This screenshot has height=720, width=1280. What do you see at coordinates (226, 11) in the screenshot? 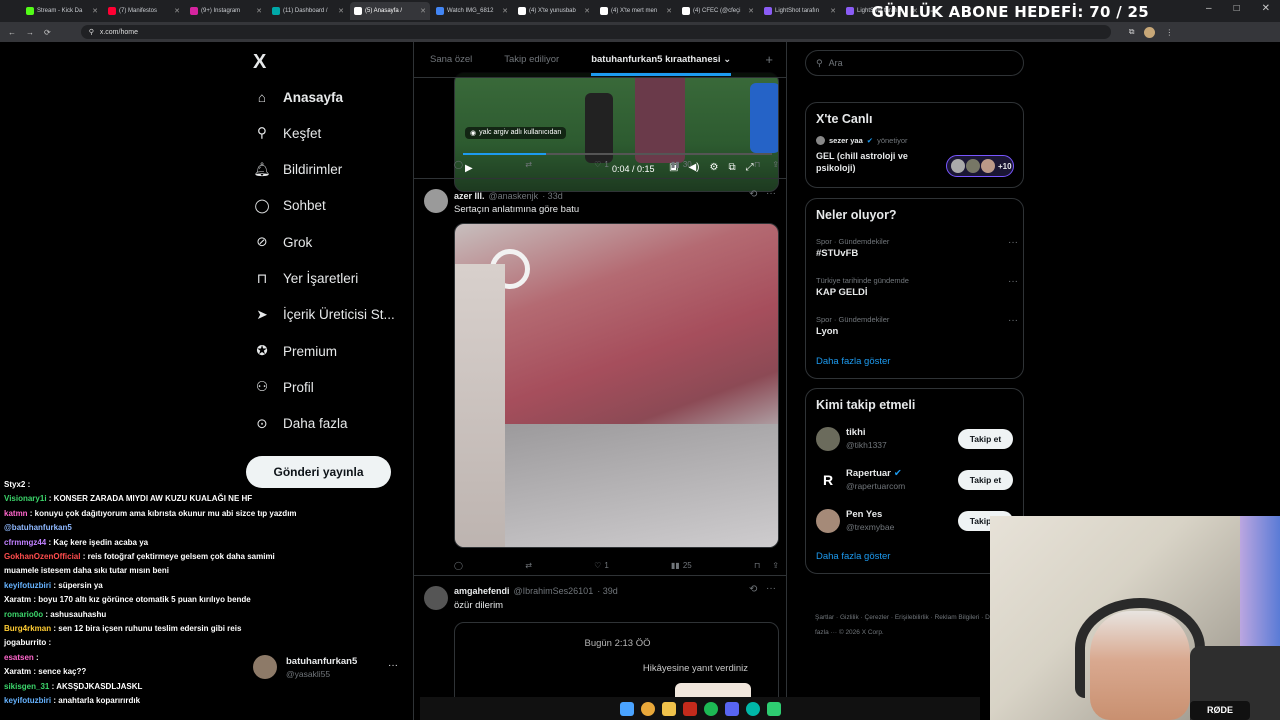
I see `browser-tab: (9+) Instagram ✕` at bounding box center [226, 11].